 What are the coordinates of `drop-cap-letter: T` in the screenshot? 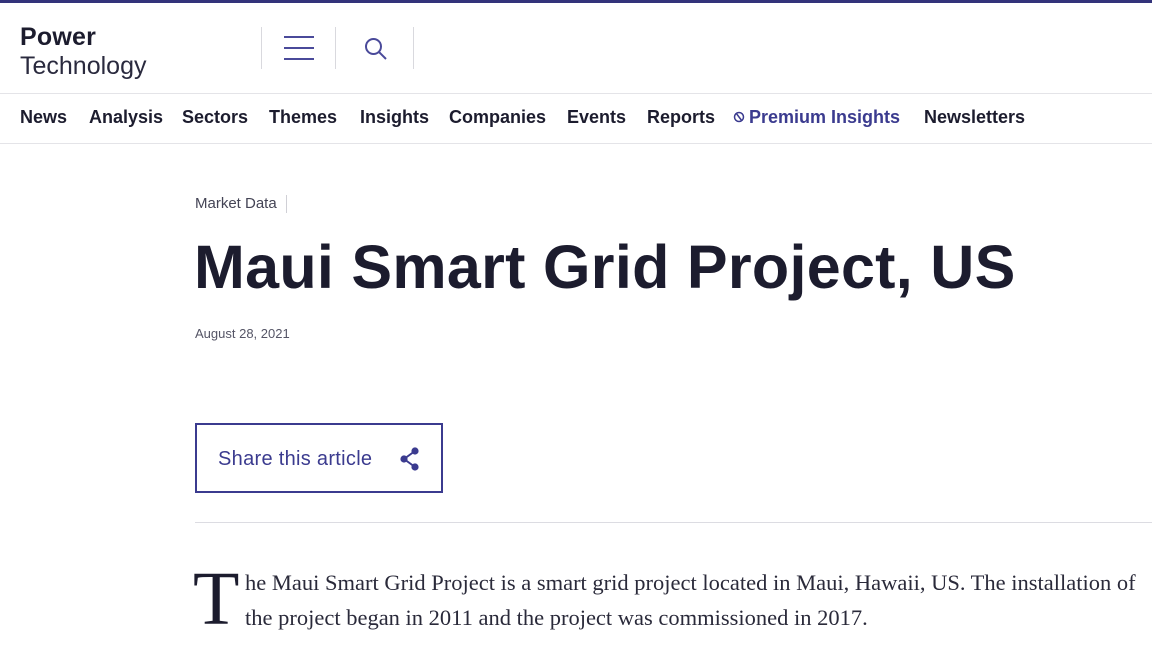 It's located at (216, 599).